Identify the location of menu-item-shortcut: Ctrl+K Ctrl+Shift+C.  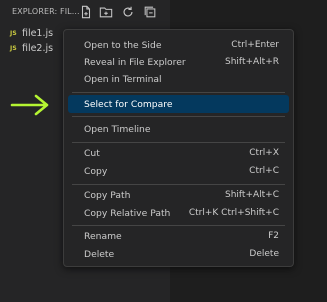
(233, 213).